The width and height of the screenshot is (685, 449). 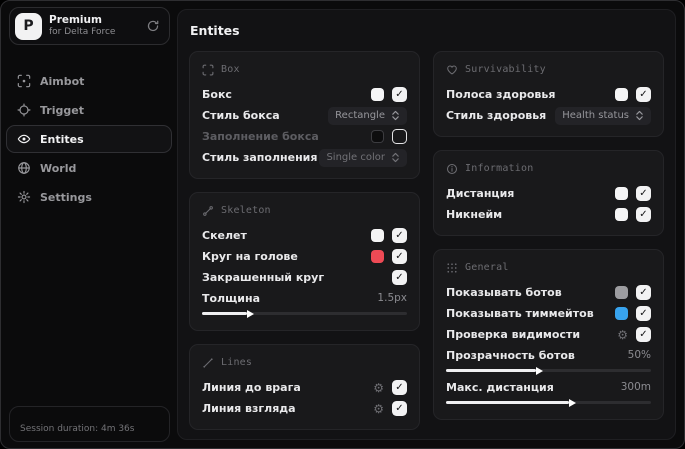 What do you see at coordinates (304, 277) in the screenshot?
I see `setting-row-filled-circle: Закрашенный круг ✓` at bounding box center [304, 277].